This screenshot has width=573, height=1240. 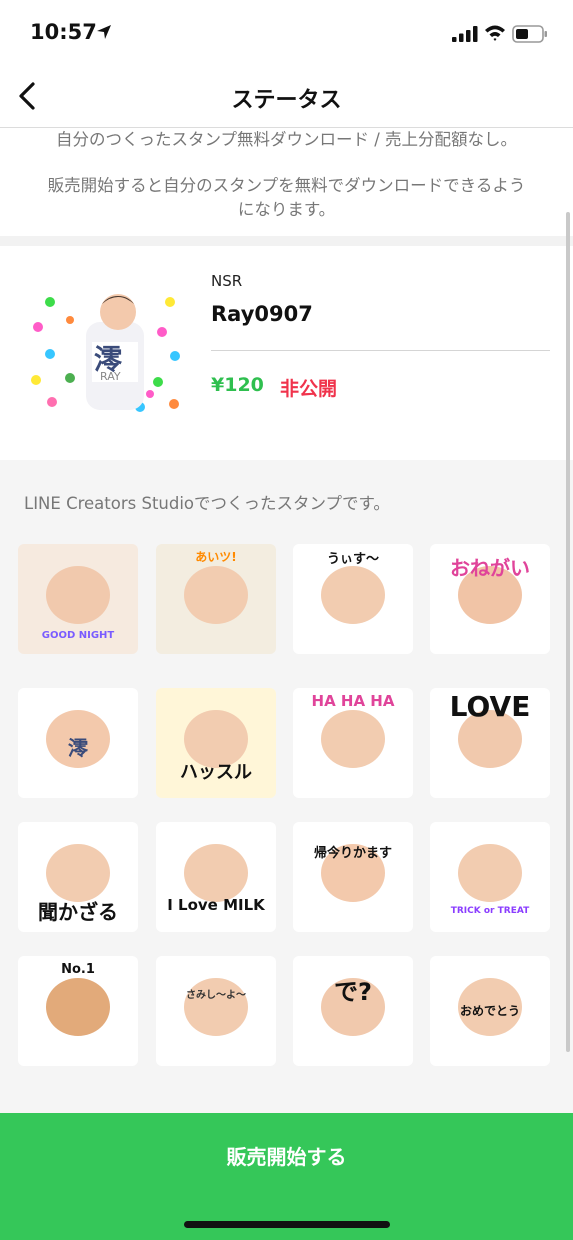 What do you see at coordinates (207, 503) in the screenshot?
I see `studio-note: LINE Creators Studioでつくったスタンプです。` at bounding box center [207, 503].